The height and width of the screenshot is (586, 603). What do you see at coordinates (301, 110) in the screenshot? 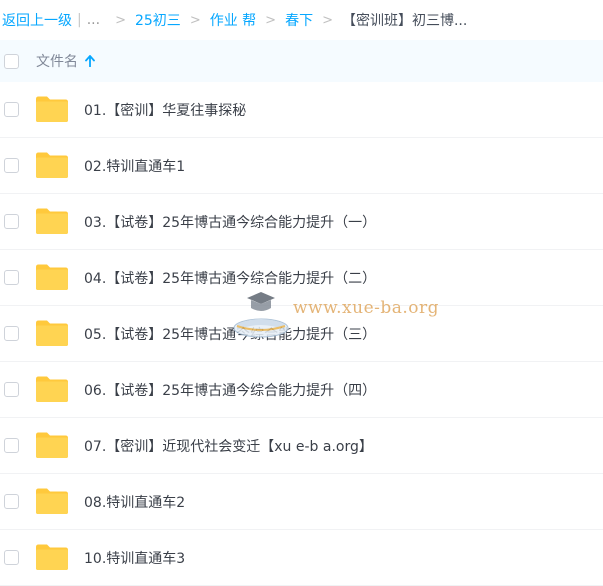
I see `file-row: 01.【密训】华夏往事探秘` at bounding box center [301, 110].